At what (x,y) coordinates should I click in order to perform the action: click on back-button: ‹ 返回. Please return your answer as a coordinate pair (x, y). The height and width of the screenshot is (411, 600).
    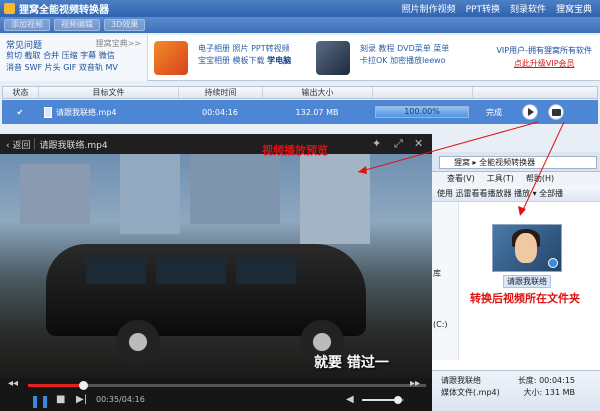
    Looking at the image, I should click on (15, 144).